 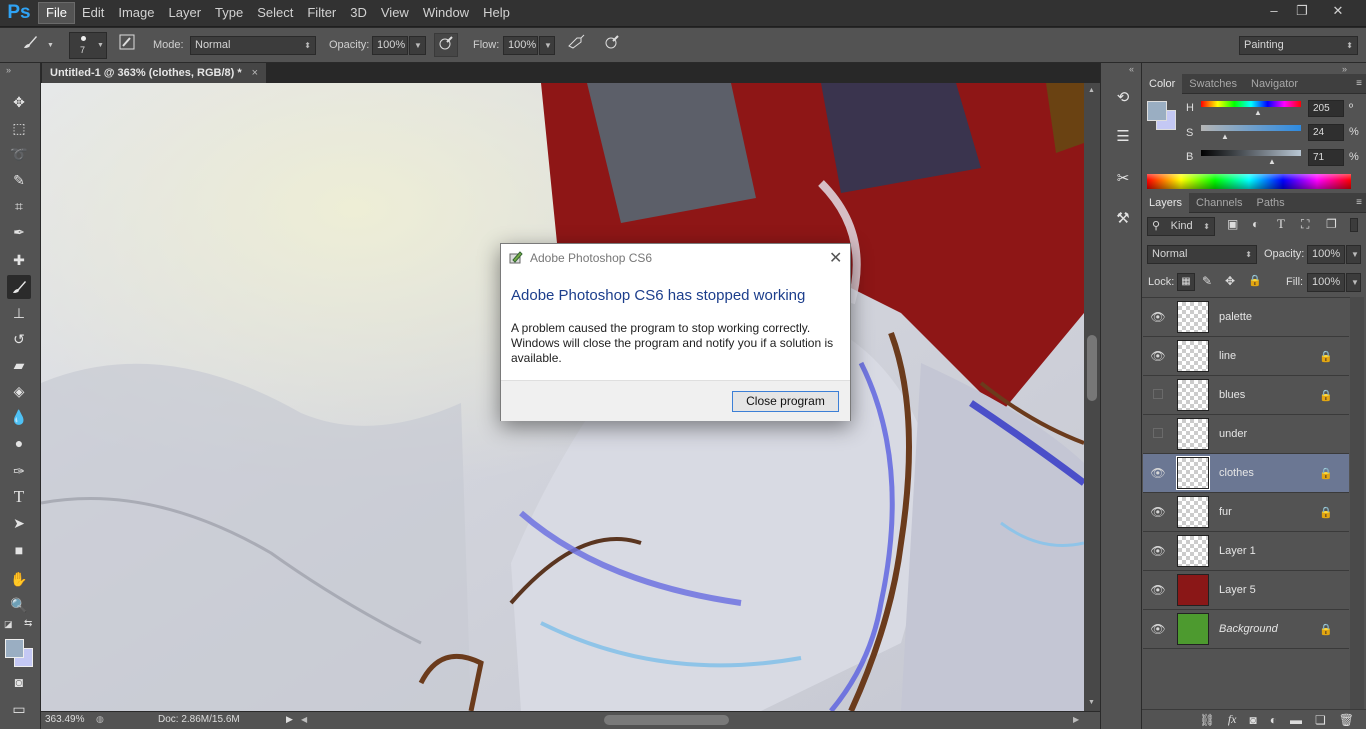 What do you see at coordinates (19, 682) in the screenshot?
I see `quick-mask-icon: ◙` at bounding box center [19, 682].